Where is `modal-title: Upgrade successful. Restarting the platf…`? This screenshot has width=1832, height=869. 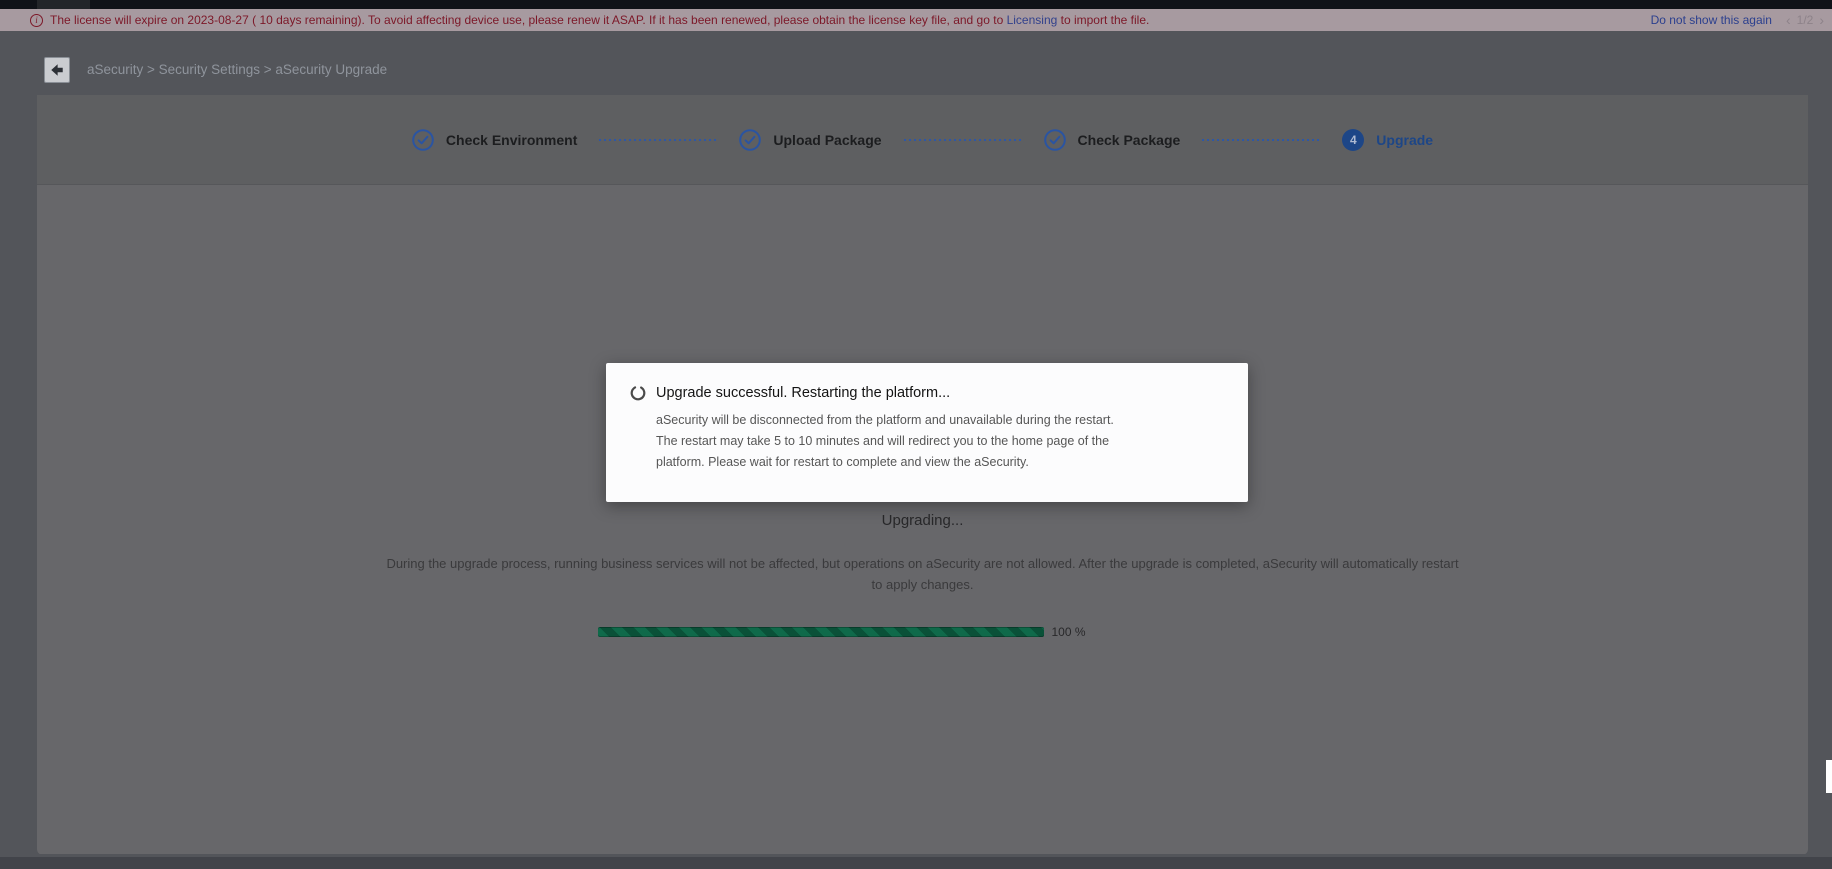
modal-title: Upgrade successful. Restarting the platf… is located at coordinates (803, 393).